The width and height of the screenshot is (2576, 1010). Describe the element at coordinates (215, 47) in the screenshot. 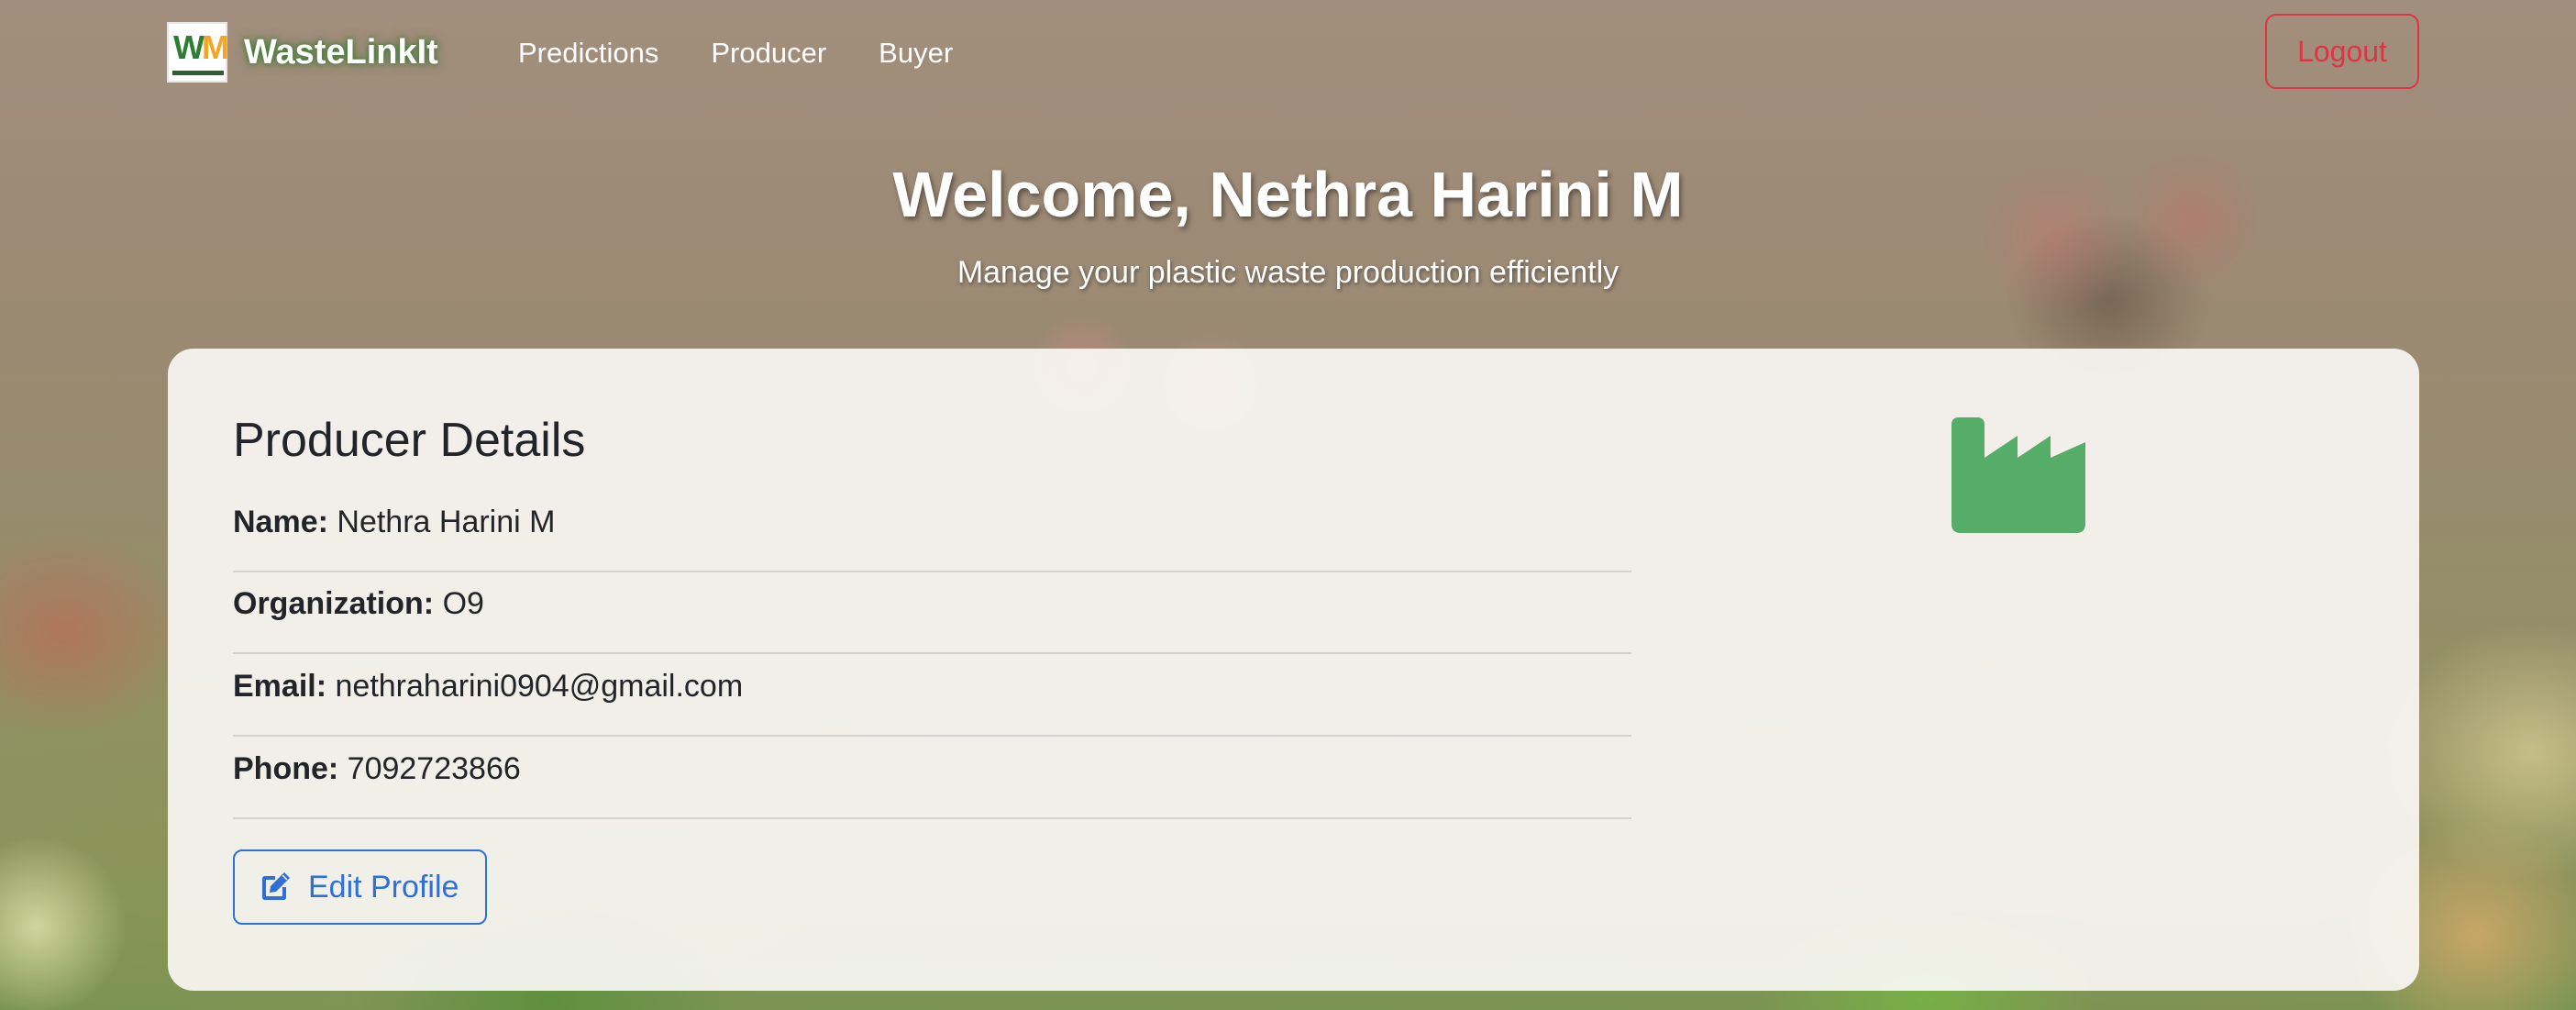

I see `logo-letter-m: M` at that location.